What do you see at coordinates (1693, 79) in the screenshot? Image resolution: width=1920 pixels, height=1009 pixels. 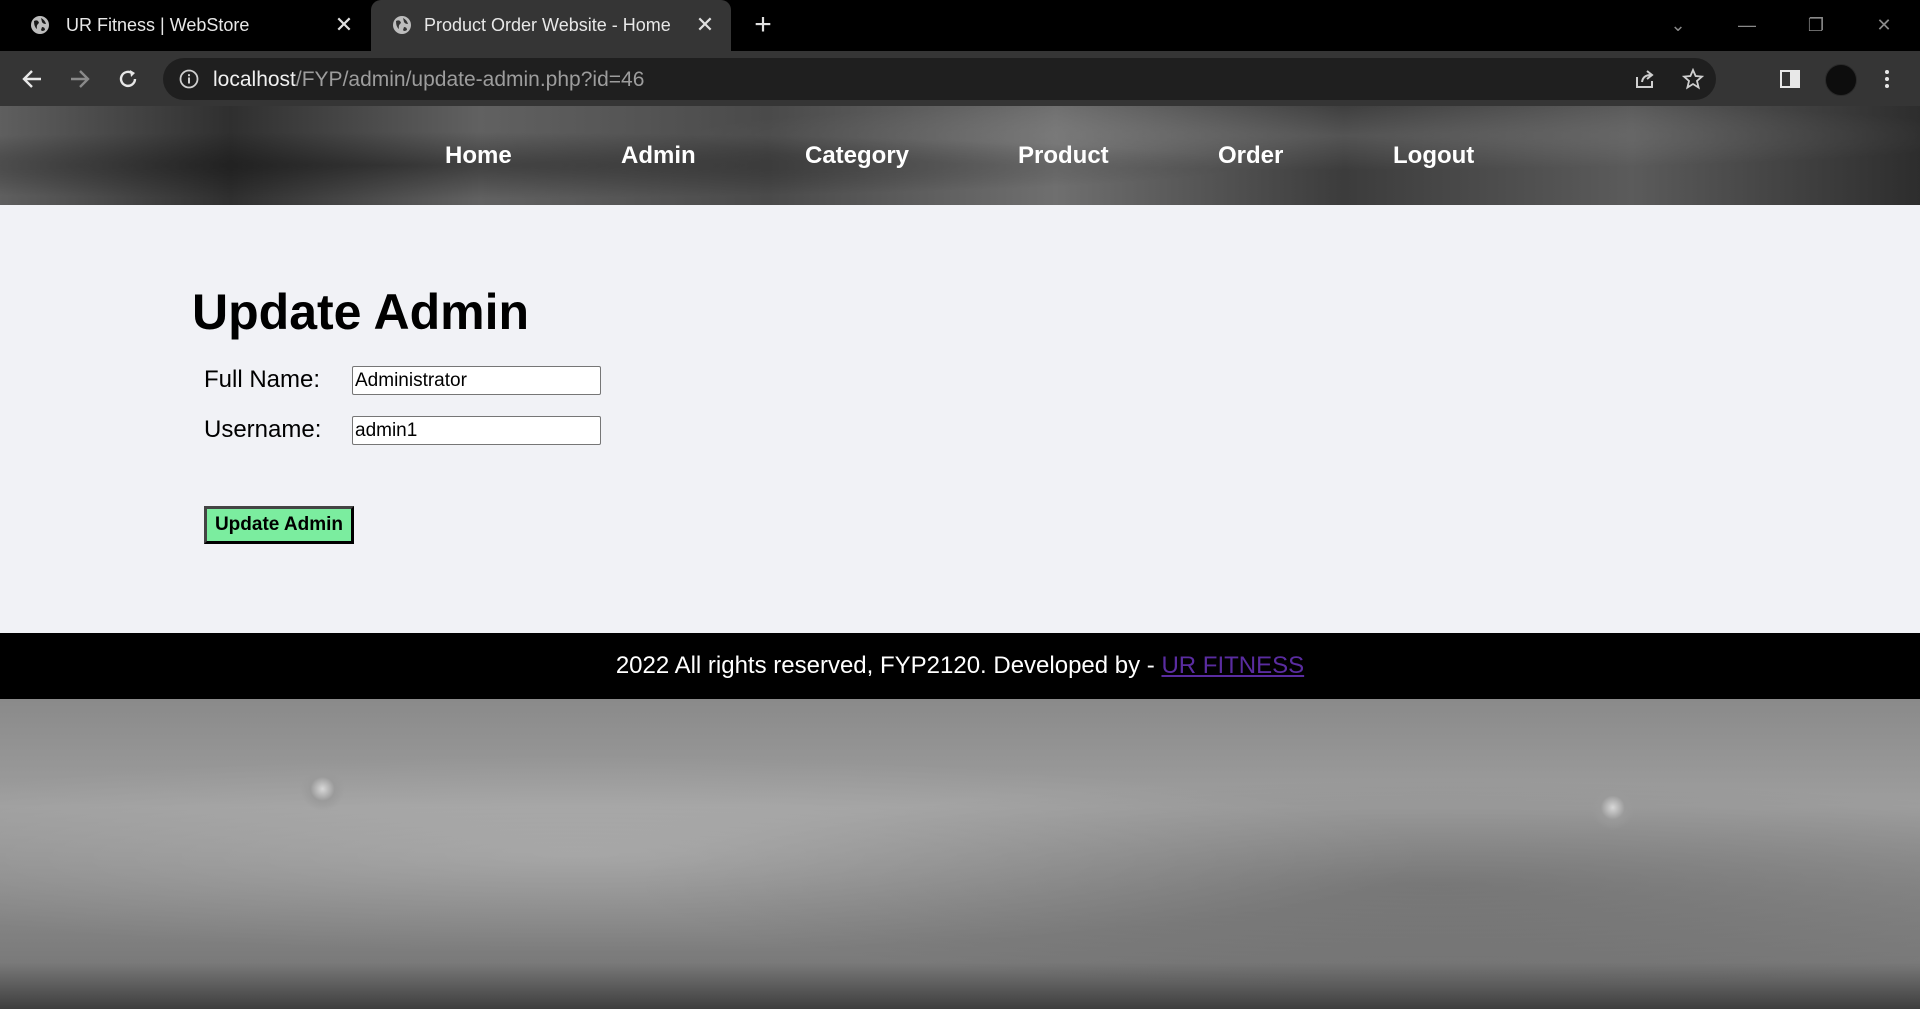 I see `bookmark-star-icon` at bounding box center [1693, 79].